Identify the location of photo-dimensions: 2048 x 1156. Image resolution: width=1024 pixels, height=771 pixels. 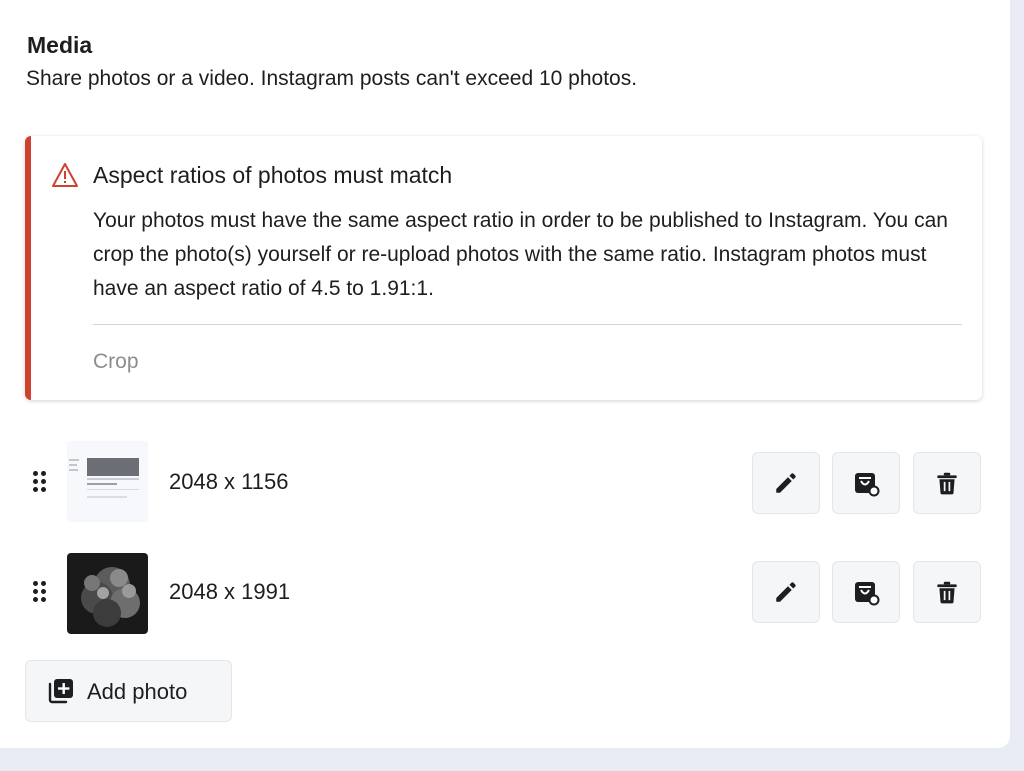
(229, 481).